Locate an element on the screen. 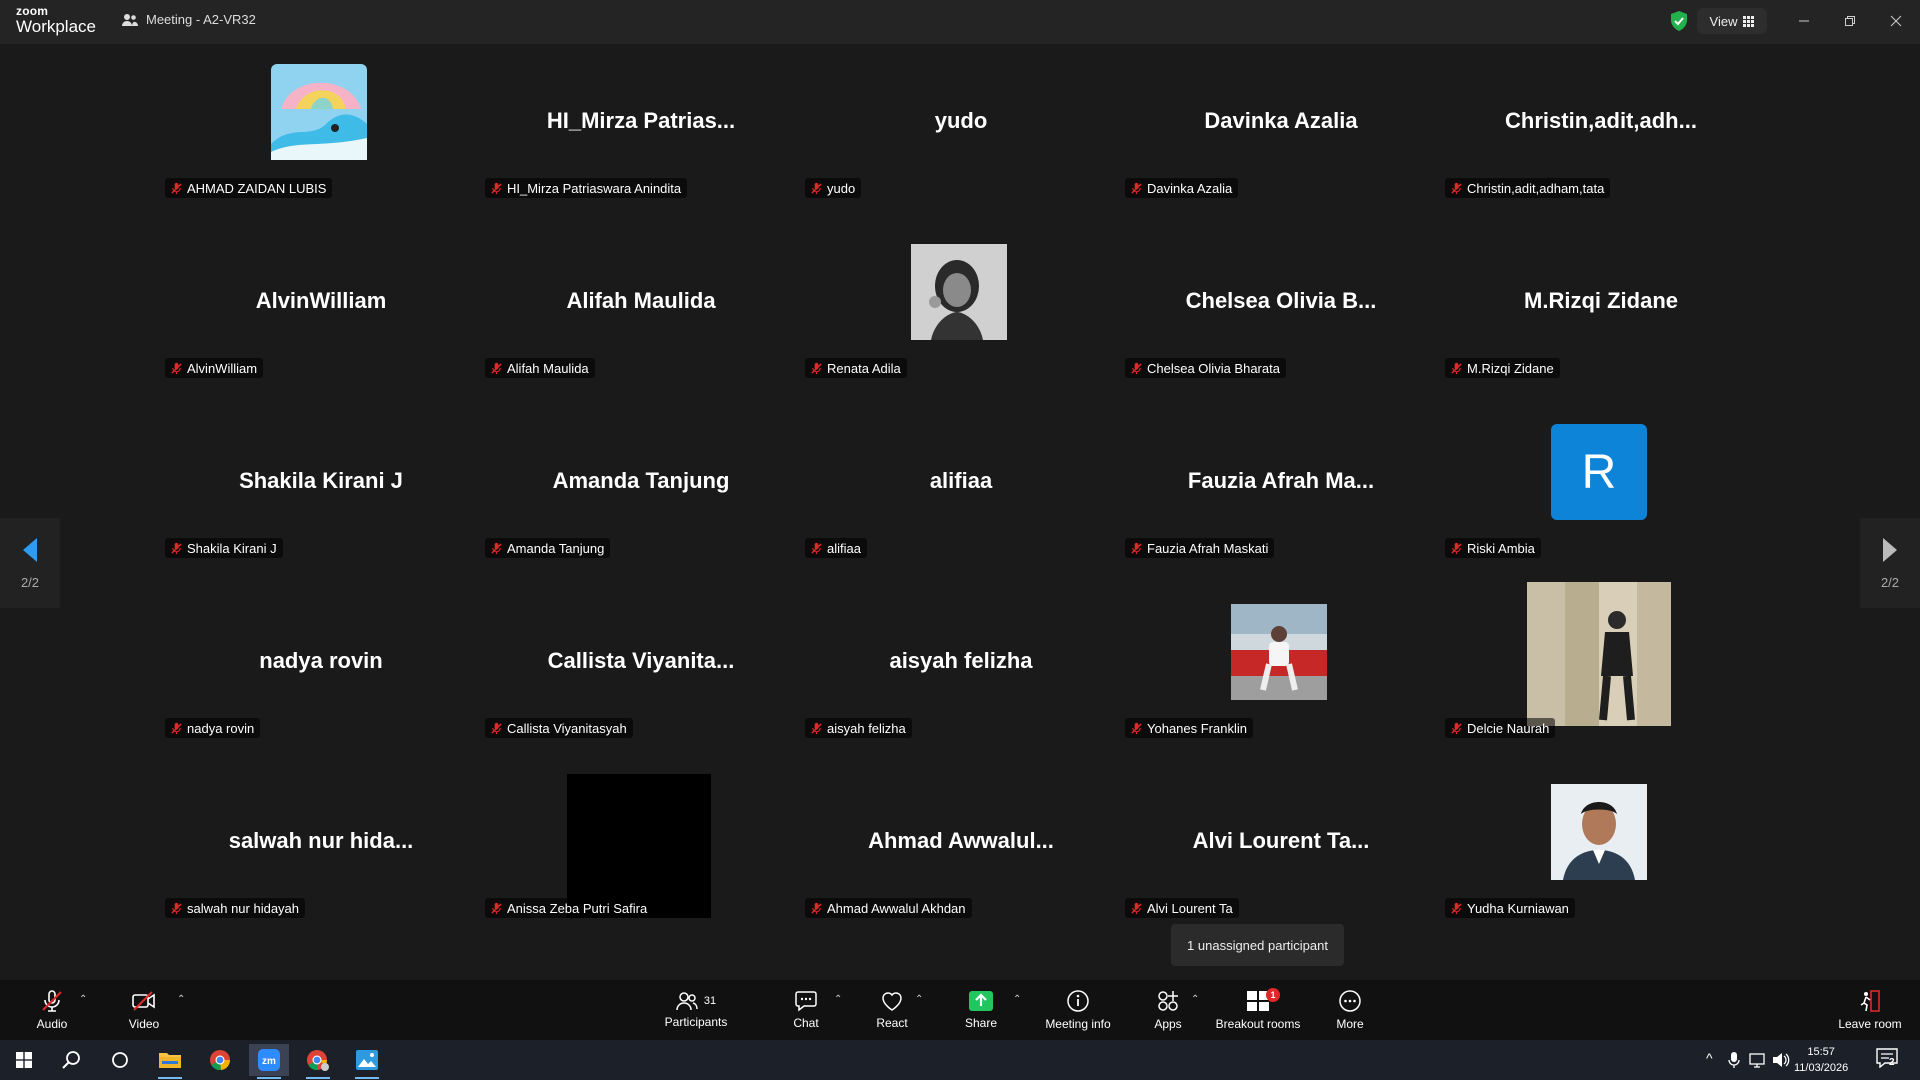  participant-name-label: Alifah Maulida is located at coordinates (540, 368).